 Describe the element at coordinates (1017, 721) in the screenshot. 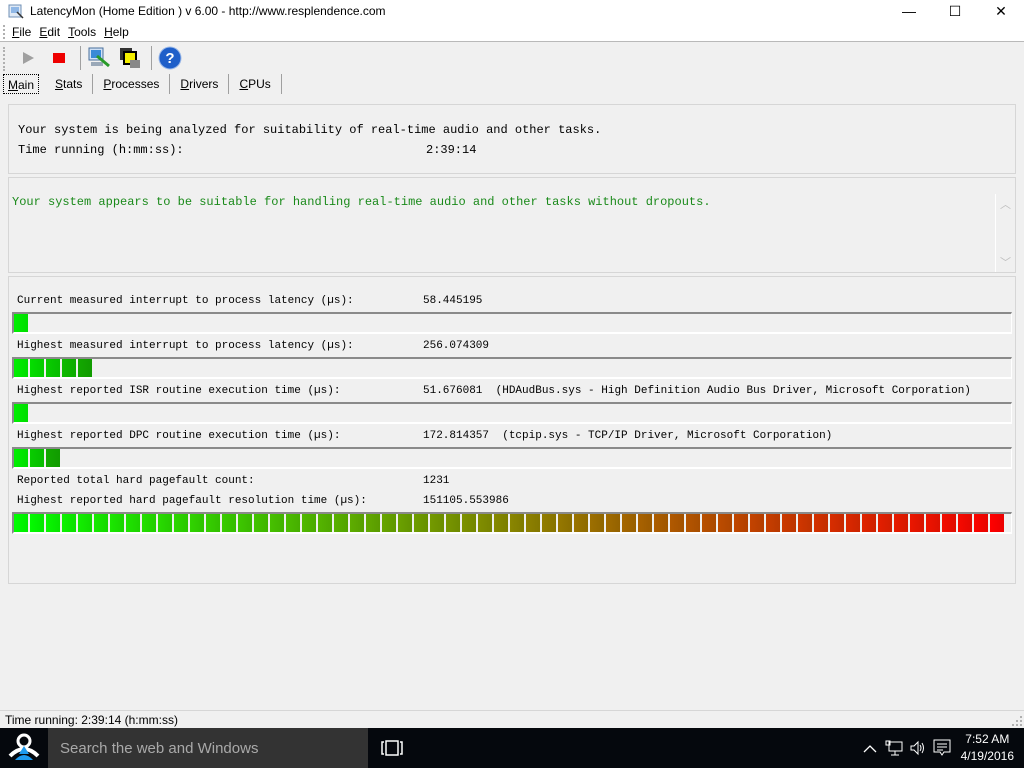

I see `resize-grip-icon` at that location.